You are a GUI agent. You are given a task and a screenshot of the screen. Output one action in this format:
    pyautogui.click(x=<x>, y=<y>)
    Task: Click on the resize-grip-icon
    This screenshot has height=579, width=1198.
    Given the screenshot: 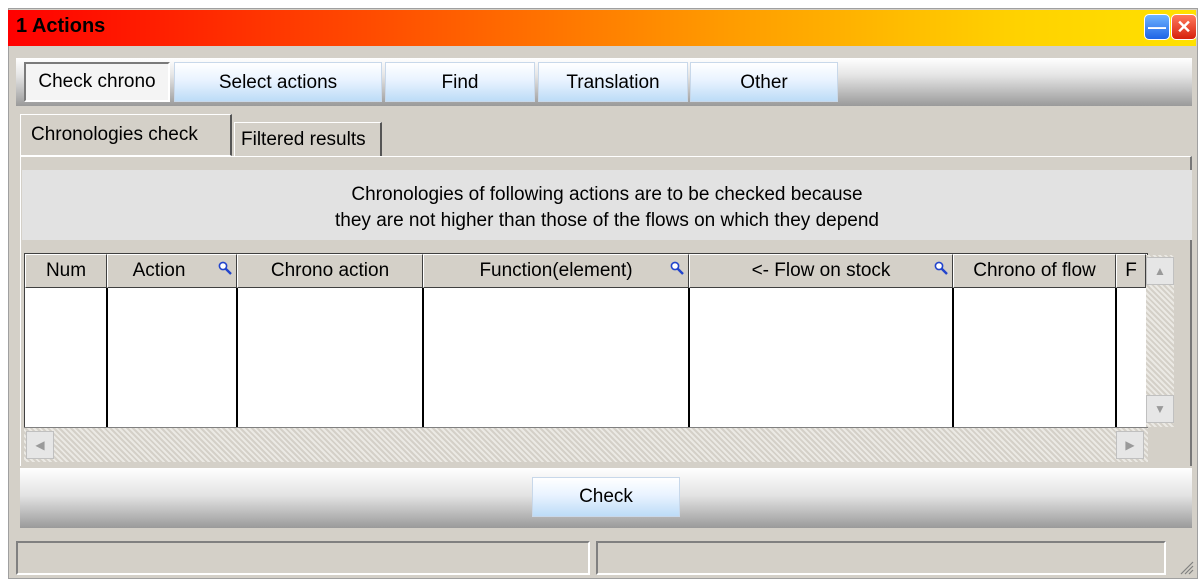 What is the action you would take?
    pyautogui.click(x=1186, y=567)
    